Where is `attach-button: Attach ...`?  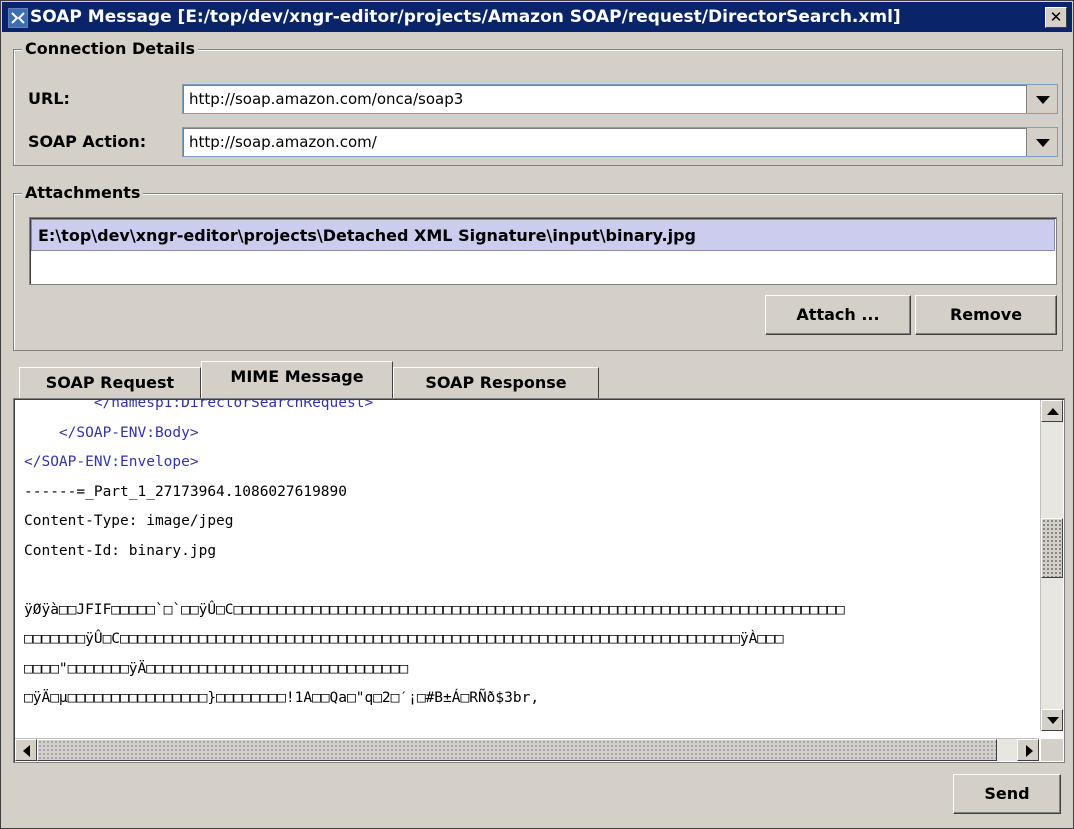
attach-button: Attach ... is located at coordinates (838, 315).